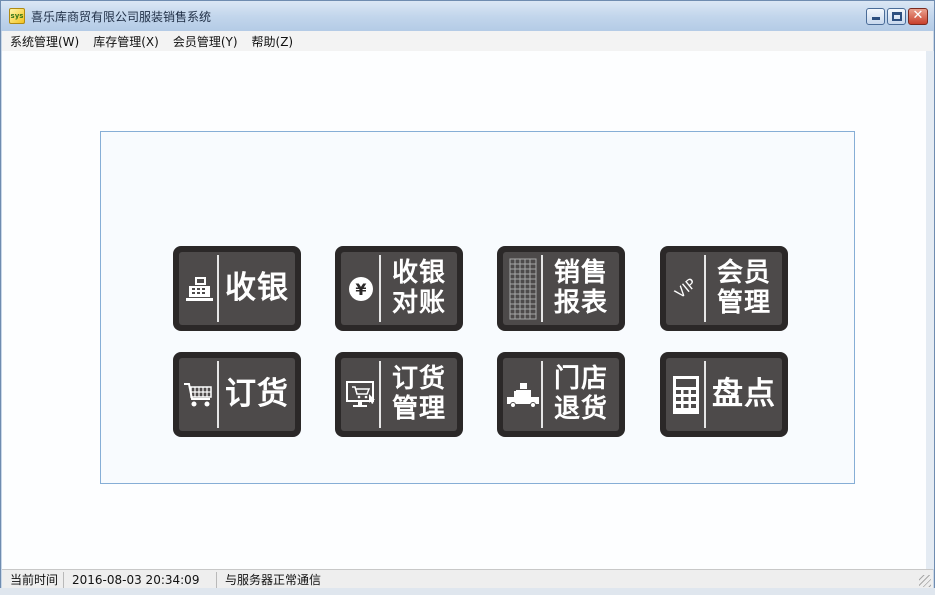 This screenshot has width=935, height=595. I want to click on maximize-icon, so click(897, 16).